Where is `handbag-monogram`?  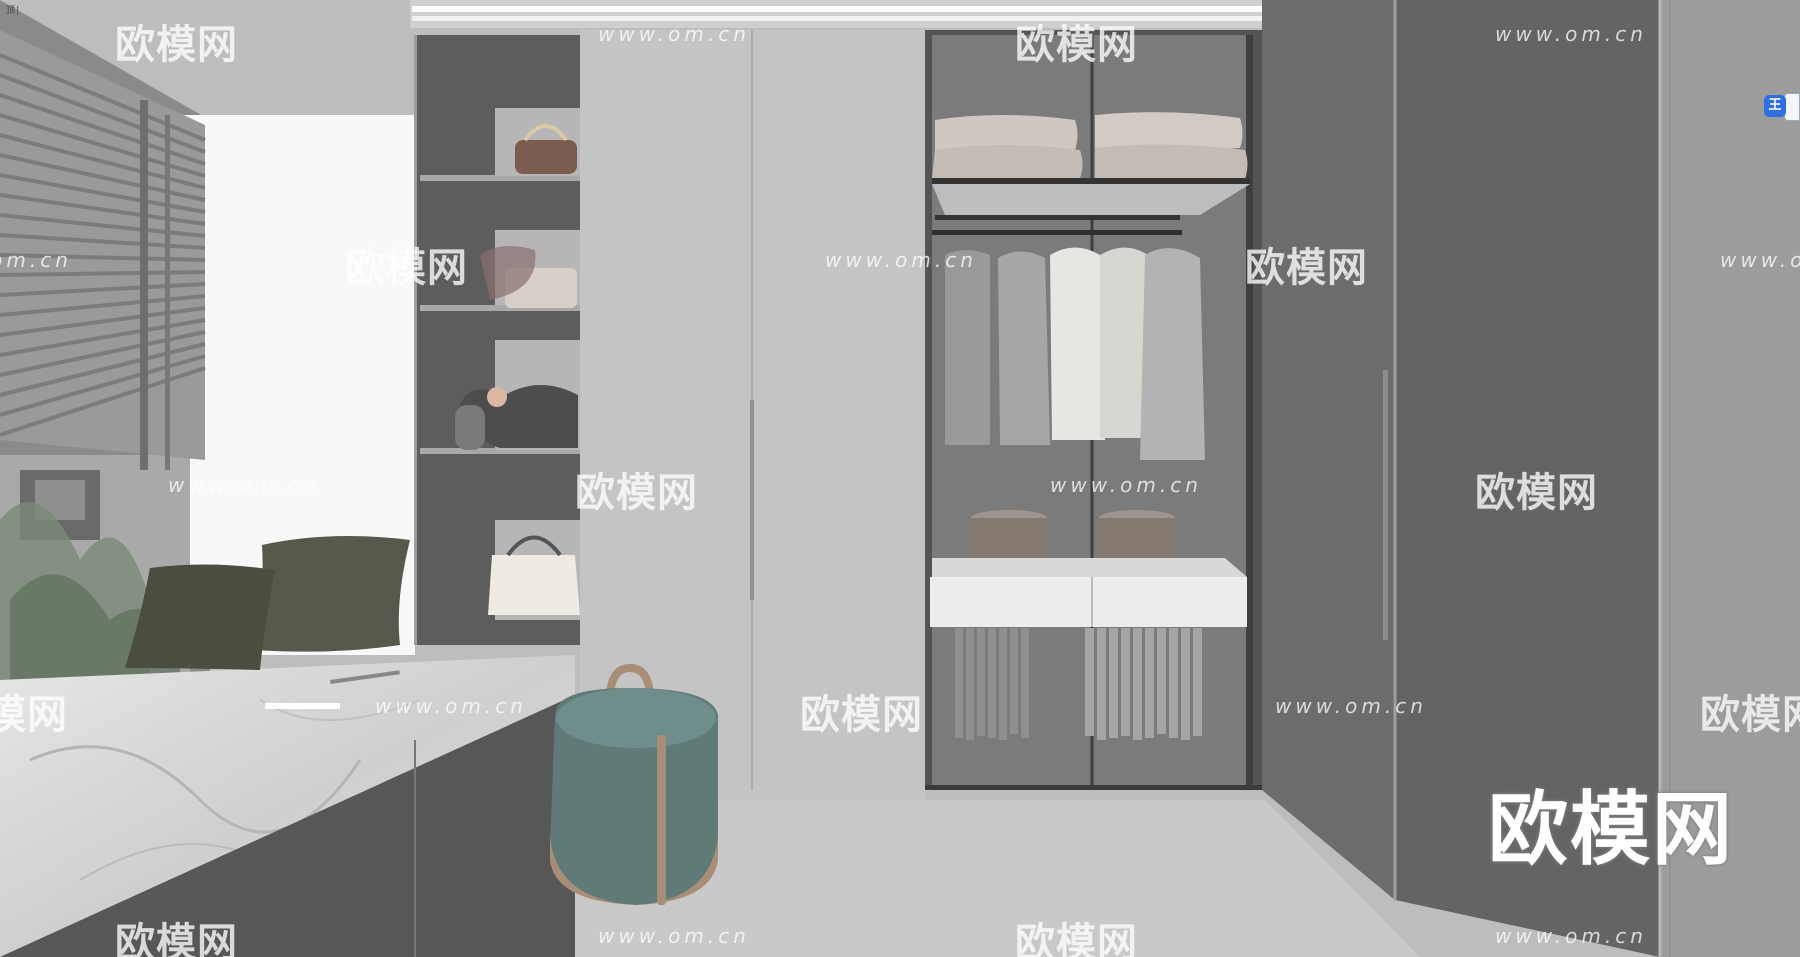 handbag-monogram is located at coordinates (546, 157).